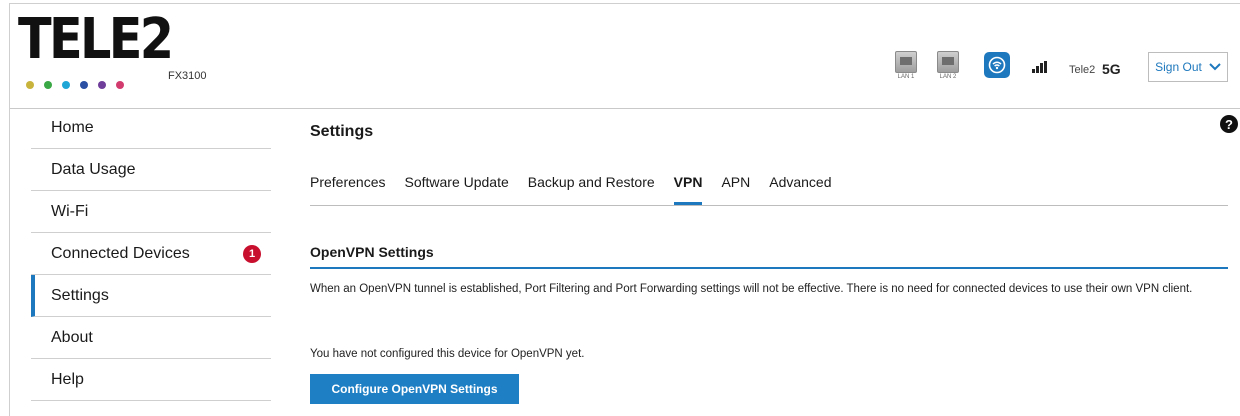  Describe the element at coordinates (80, 295) in the screenshot. I see `sidebar-item-label: Settings` at that location.